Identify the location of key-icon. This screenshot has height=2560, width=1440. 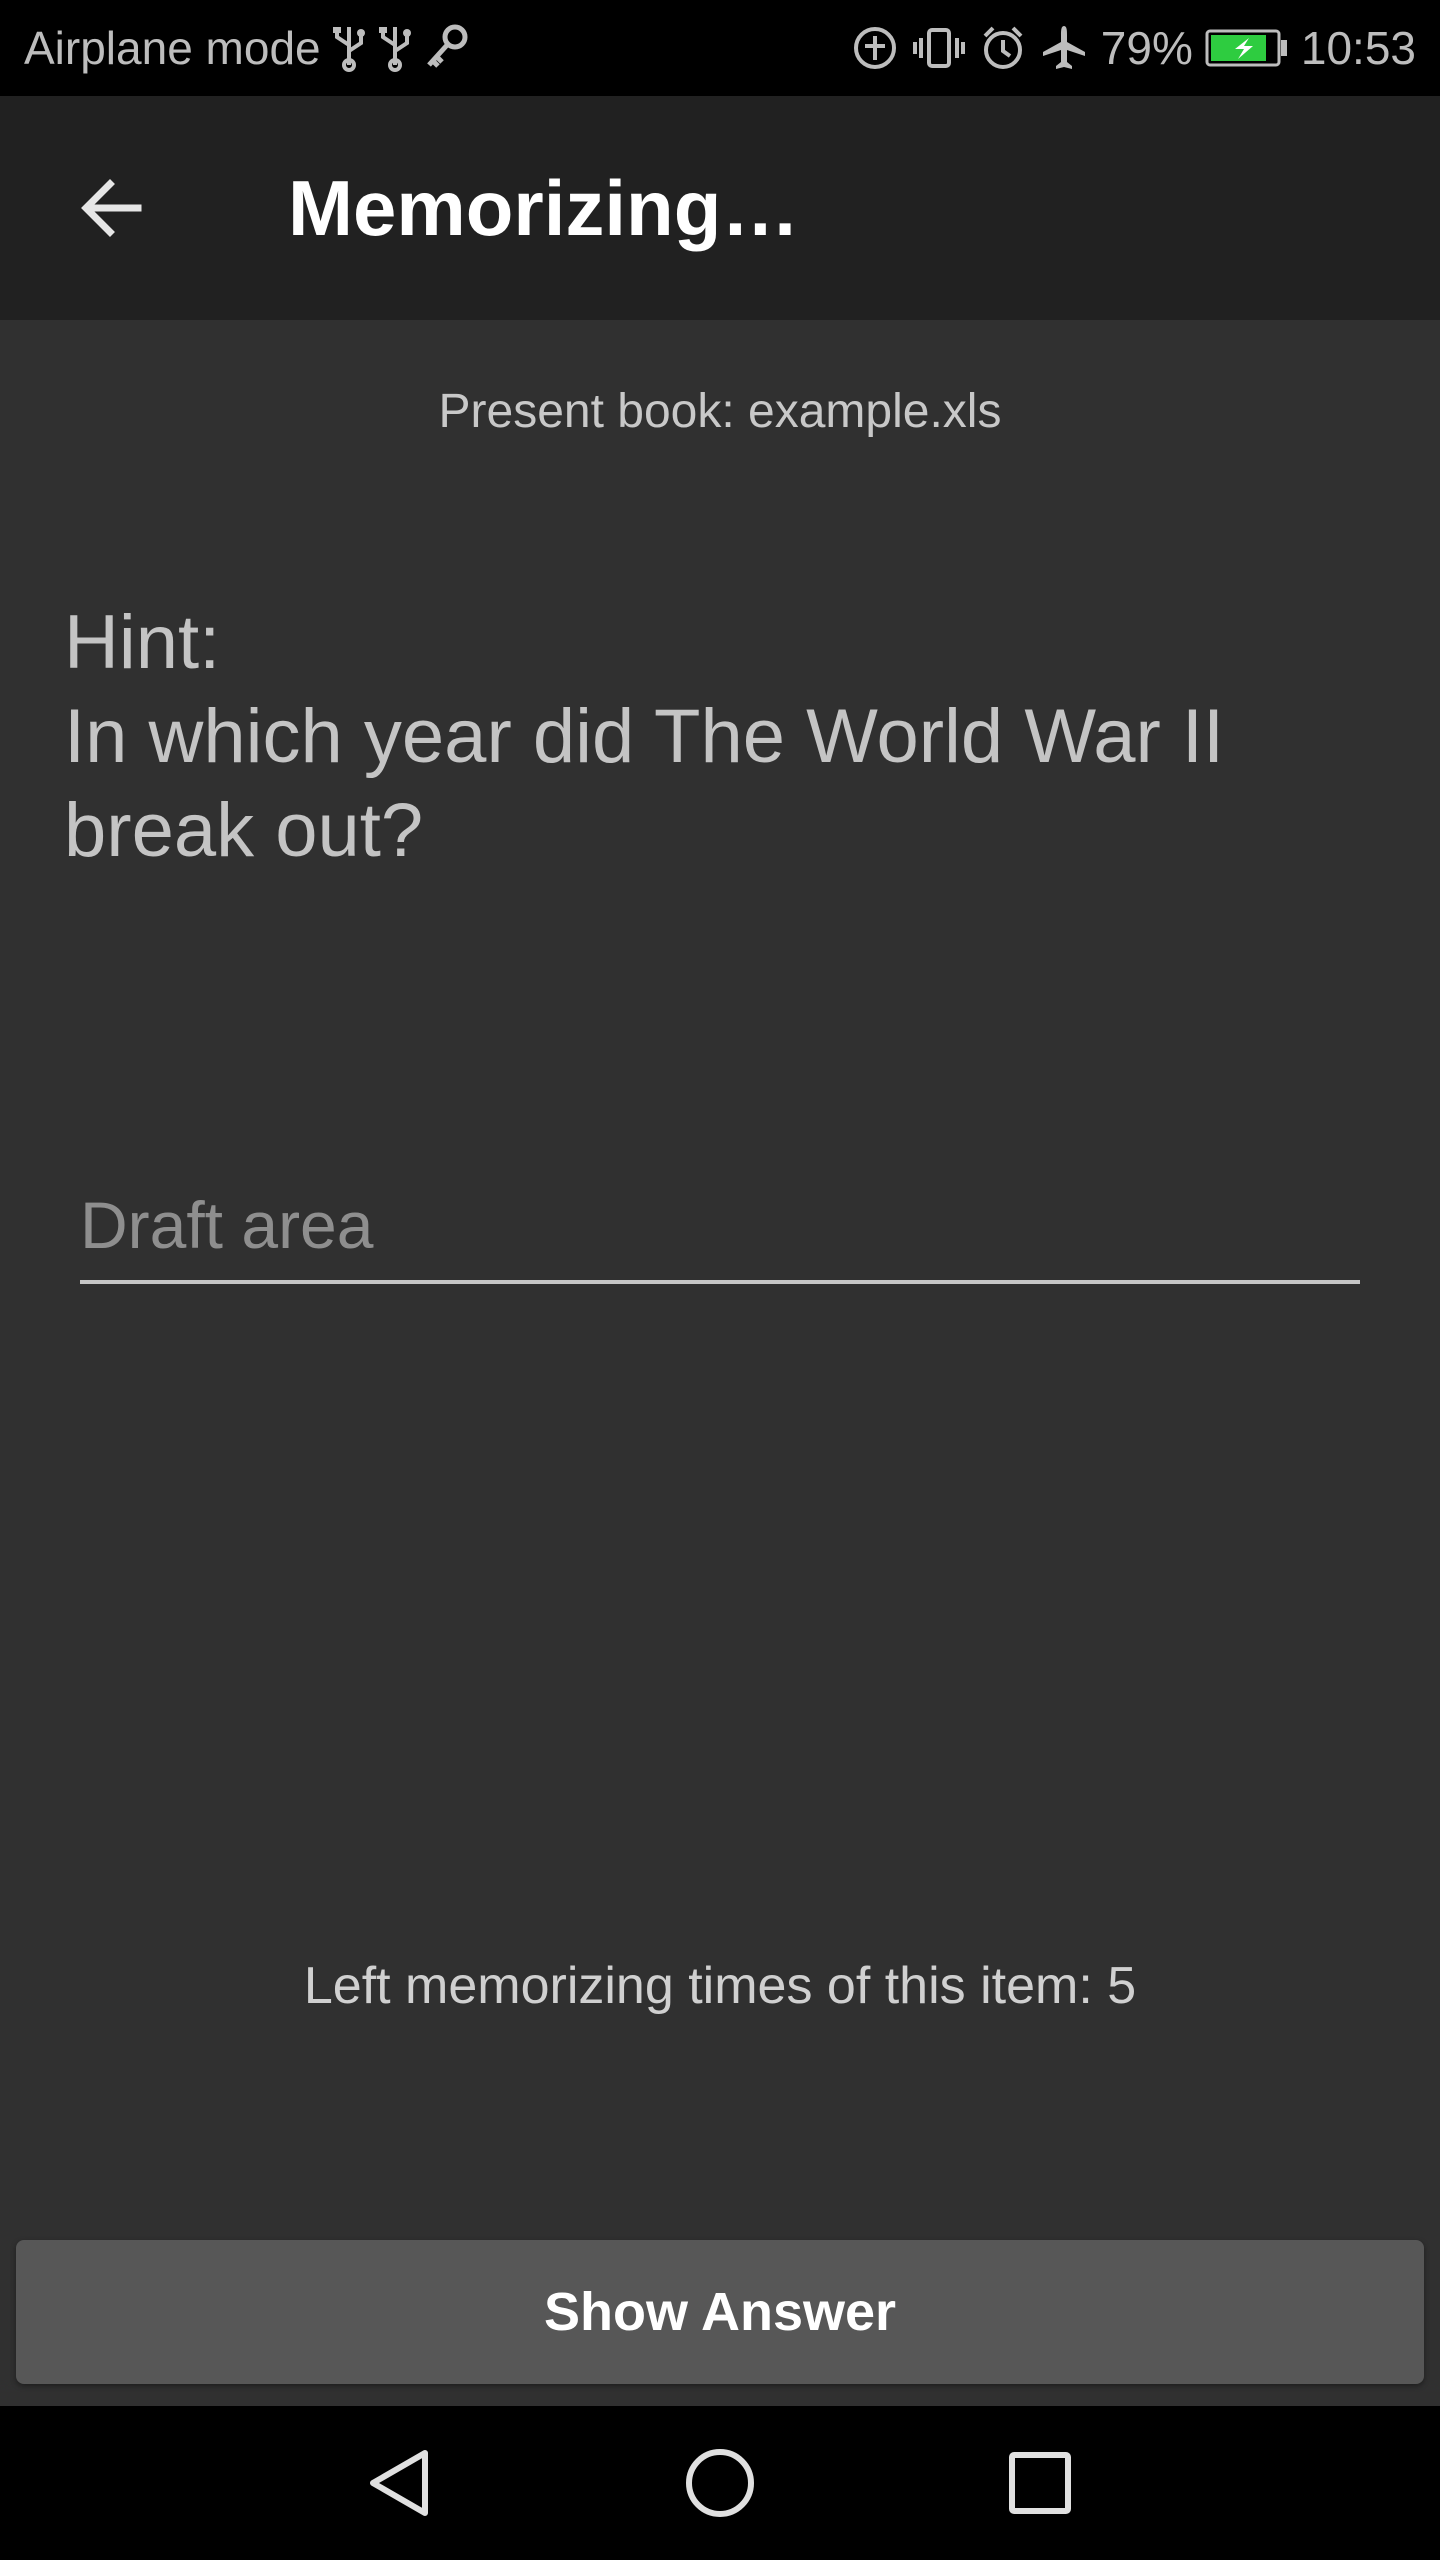
(446, 48).